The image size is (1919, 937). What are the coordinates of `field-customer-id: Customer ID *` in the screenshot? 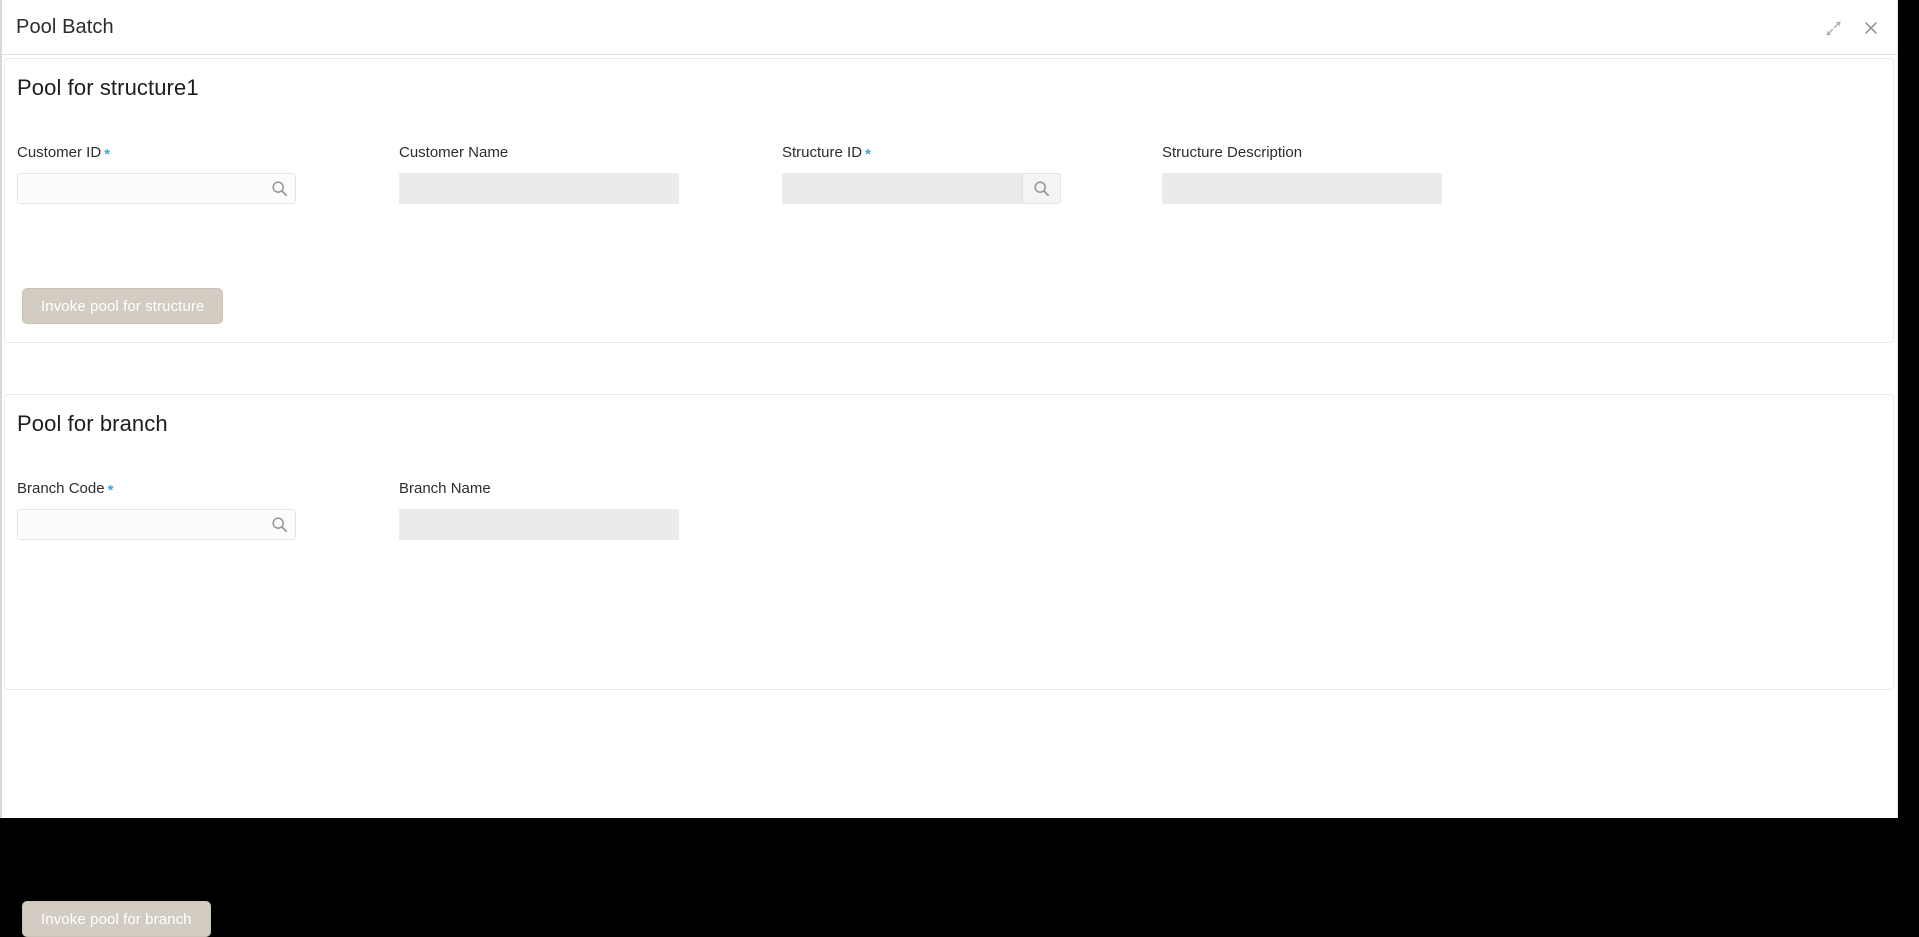 It's located at (156, 174).